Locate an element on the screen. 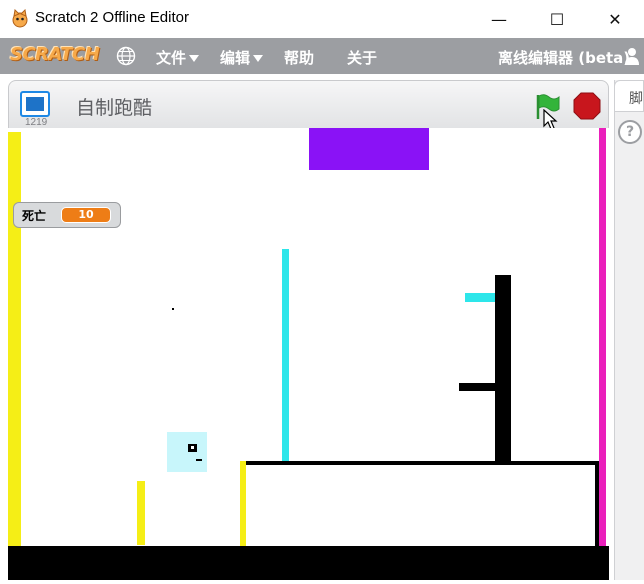  close-button: ✕ is located at coordinates (615, 19).